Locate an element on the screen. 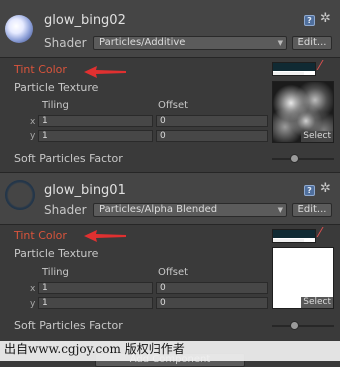 The width and height of the screenshot is (340, 367). shader-dropdown-value: Particles/Additive is located at coordinates (142, 42).